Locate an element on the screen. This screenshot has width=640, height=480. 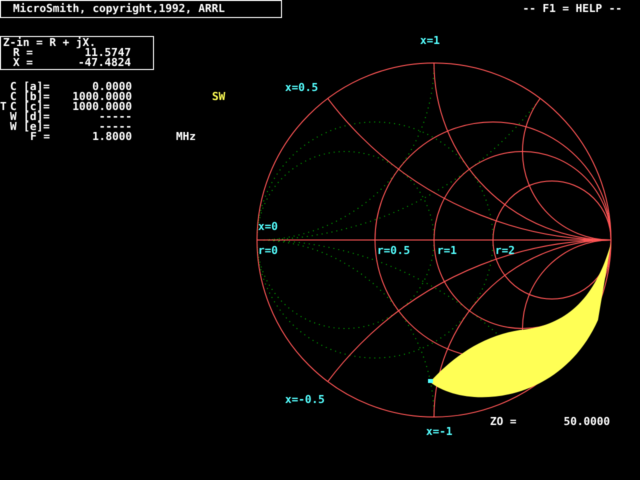
tune-marker: T is located at coordinates (4, 107).